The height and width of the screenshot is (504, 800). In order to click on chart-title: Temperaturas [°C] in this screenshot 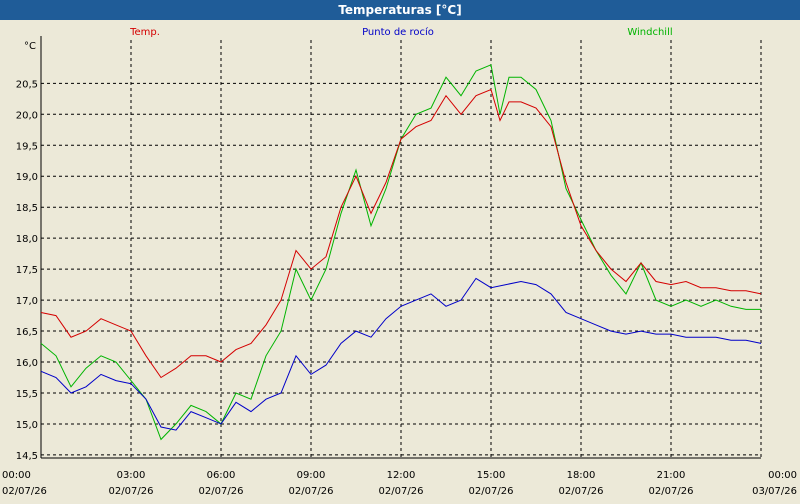, I will do `click(400, 10)`.